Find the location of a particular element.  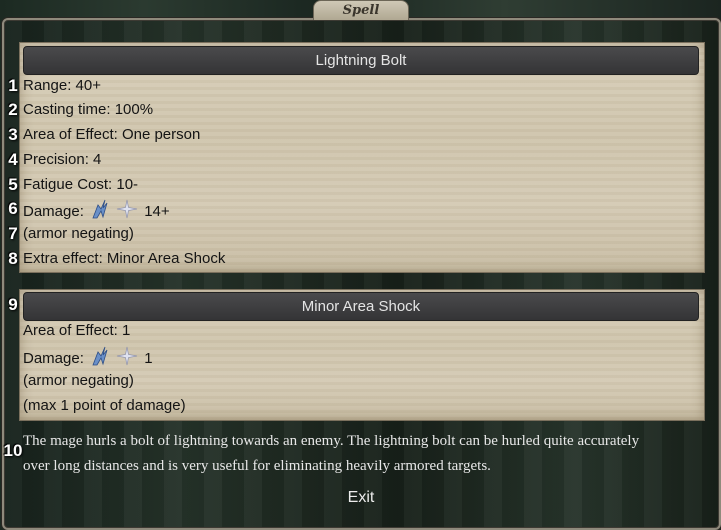

spell-fatigue-cost: Fatigue Cost: 10- is located at coordinates (81, 184).